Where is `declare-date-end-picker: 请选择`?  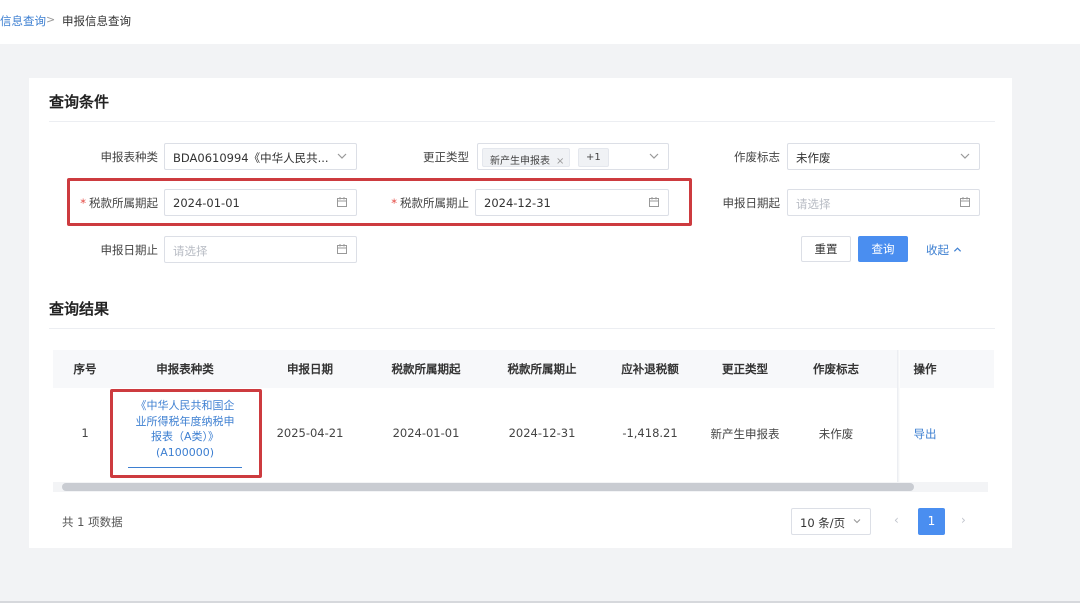 declare-date-end-picker: 请选择 is located at coordinates (260, 249).